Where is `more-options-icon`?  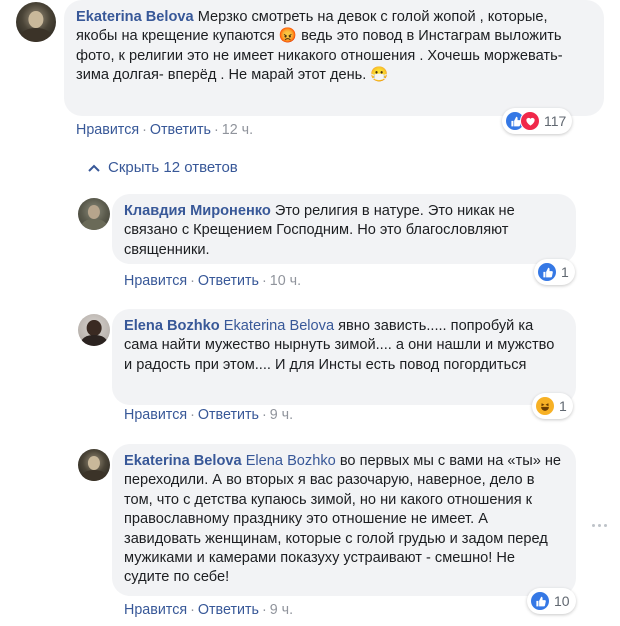
more-options-icon is located at coordinates (599, 525).